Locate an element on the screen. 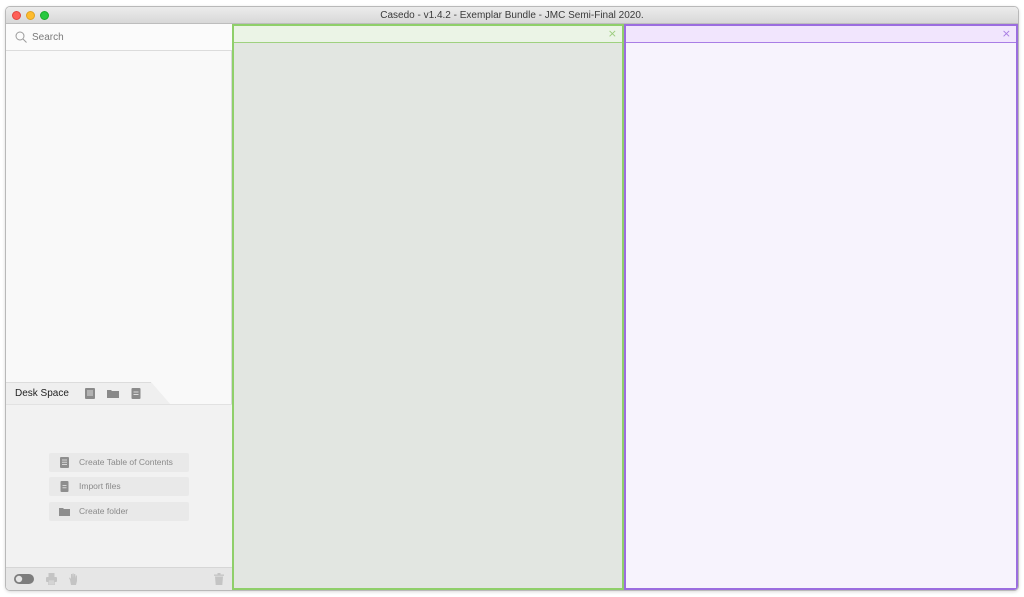 Image resolution: width=1024 pixels, height=597 pixels. search-bar is located at coordinates (119, 37).